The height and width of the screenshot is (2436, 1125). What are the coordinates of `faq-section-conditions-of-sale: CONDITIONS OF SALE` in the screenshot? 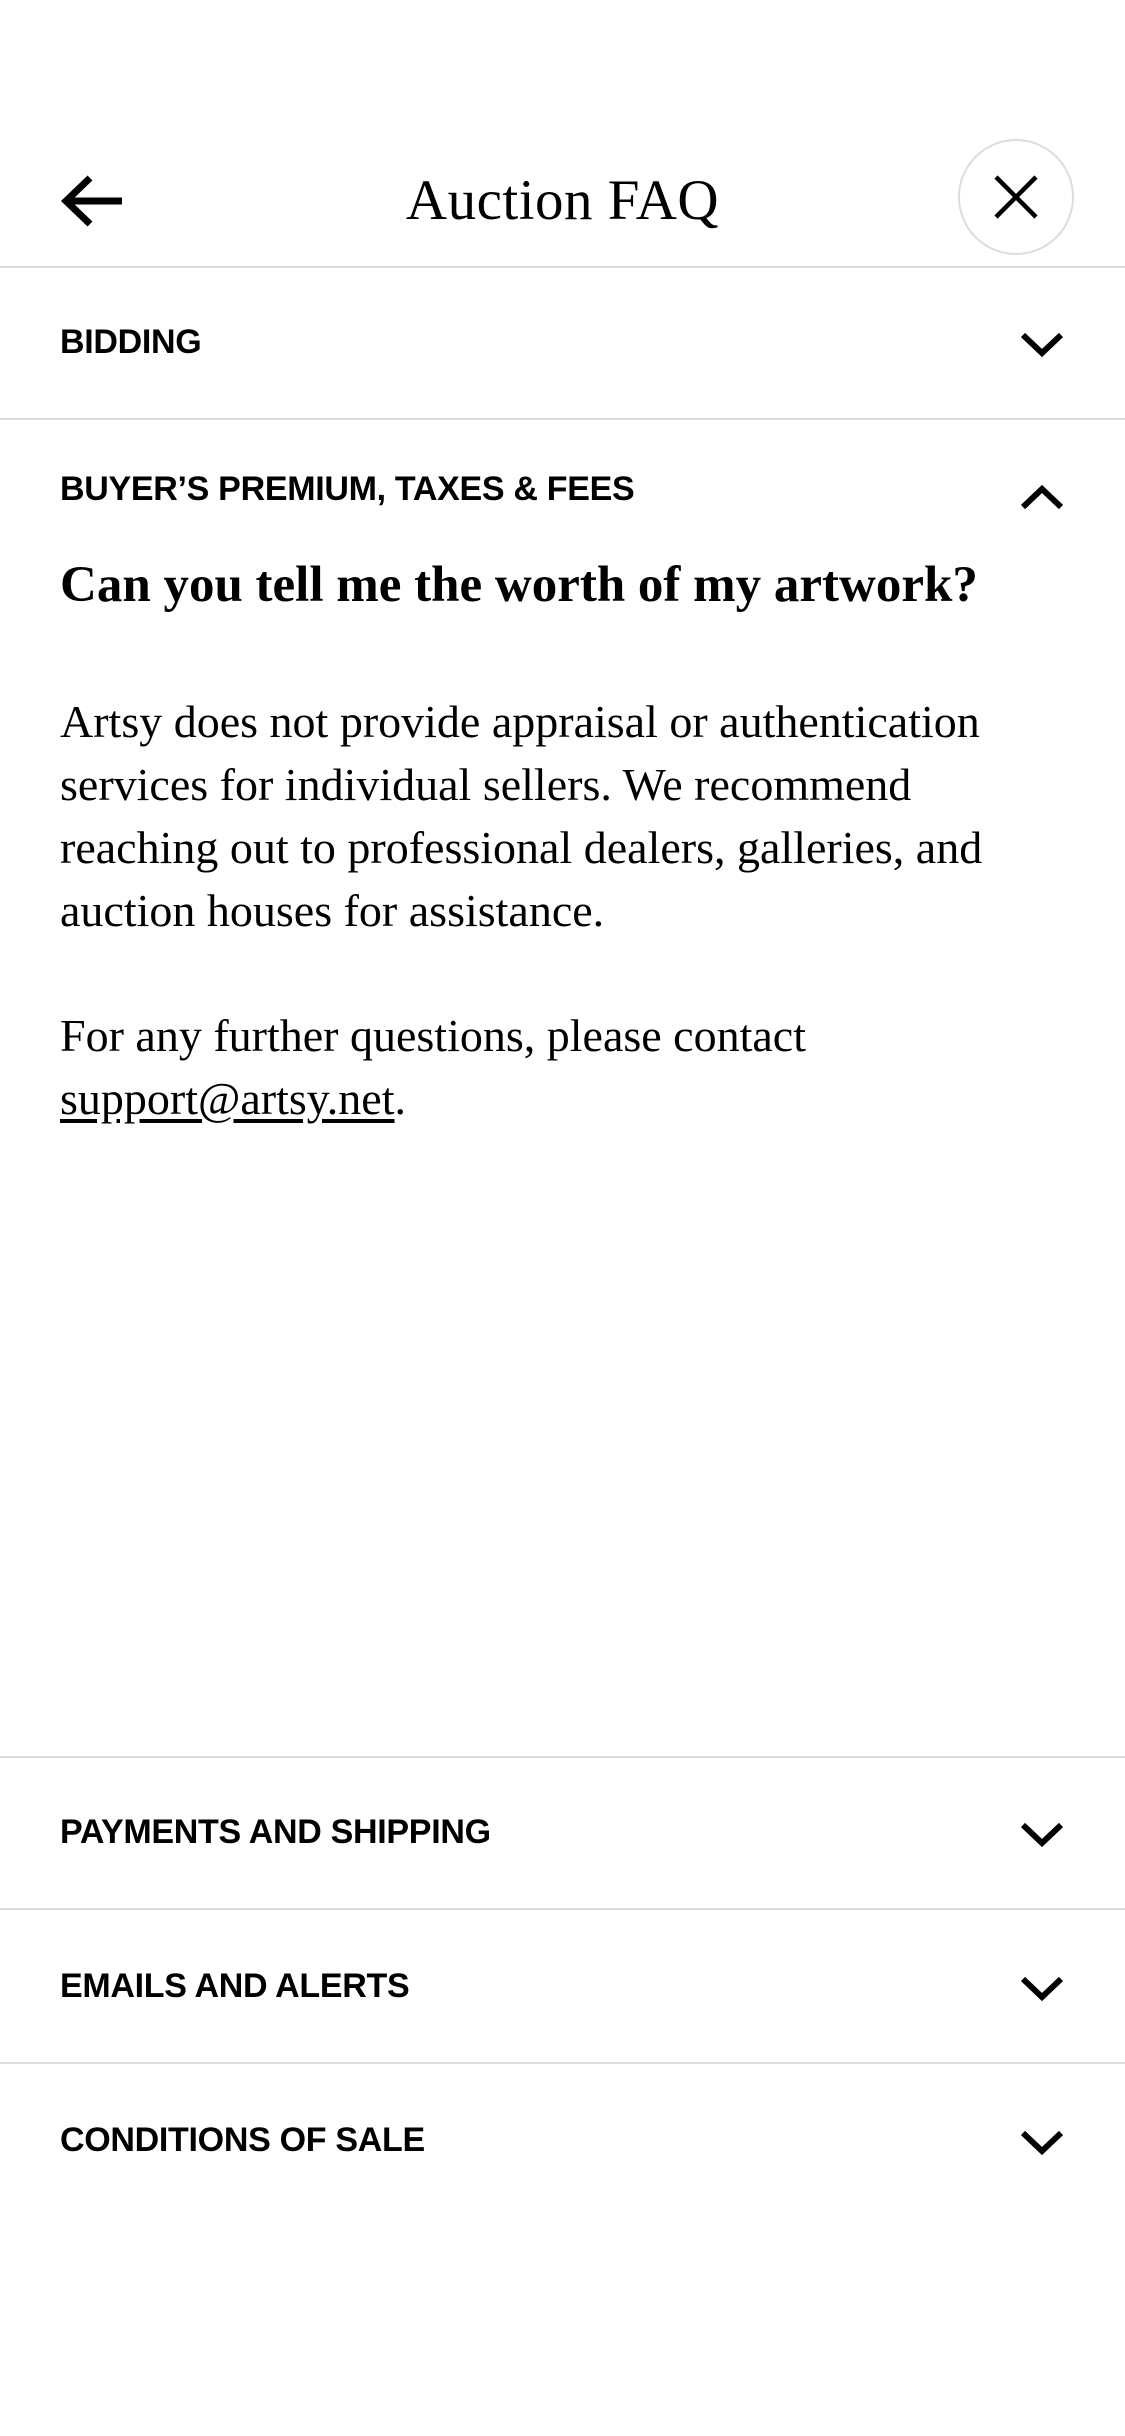 It's located at (562, 2140).